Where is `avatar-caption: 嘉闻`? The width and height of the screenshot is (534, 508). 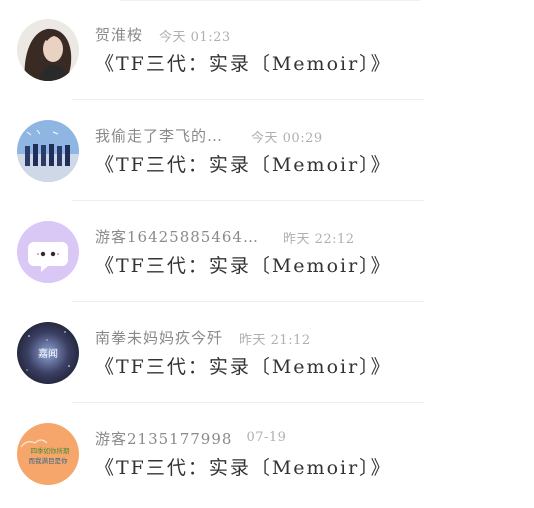
avatar-caption: 嘉闻 is located at coordinates (48, 353).